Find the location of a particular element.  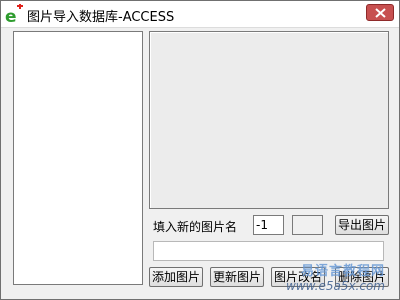

close-button is located at coordinates (380, 12).